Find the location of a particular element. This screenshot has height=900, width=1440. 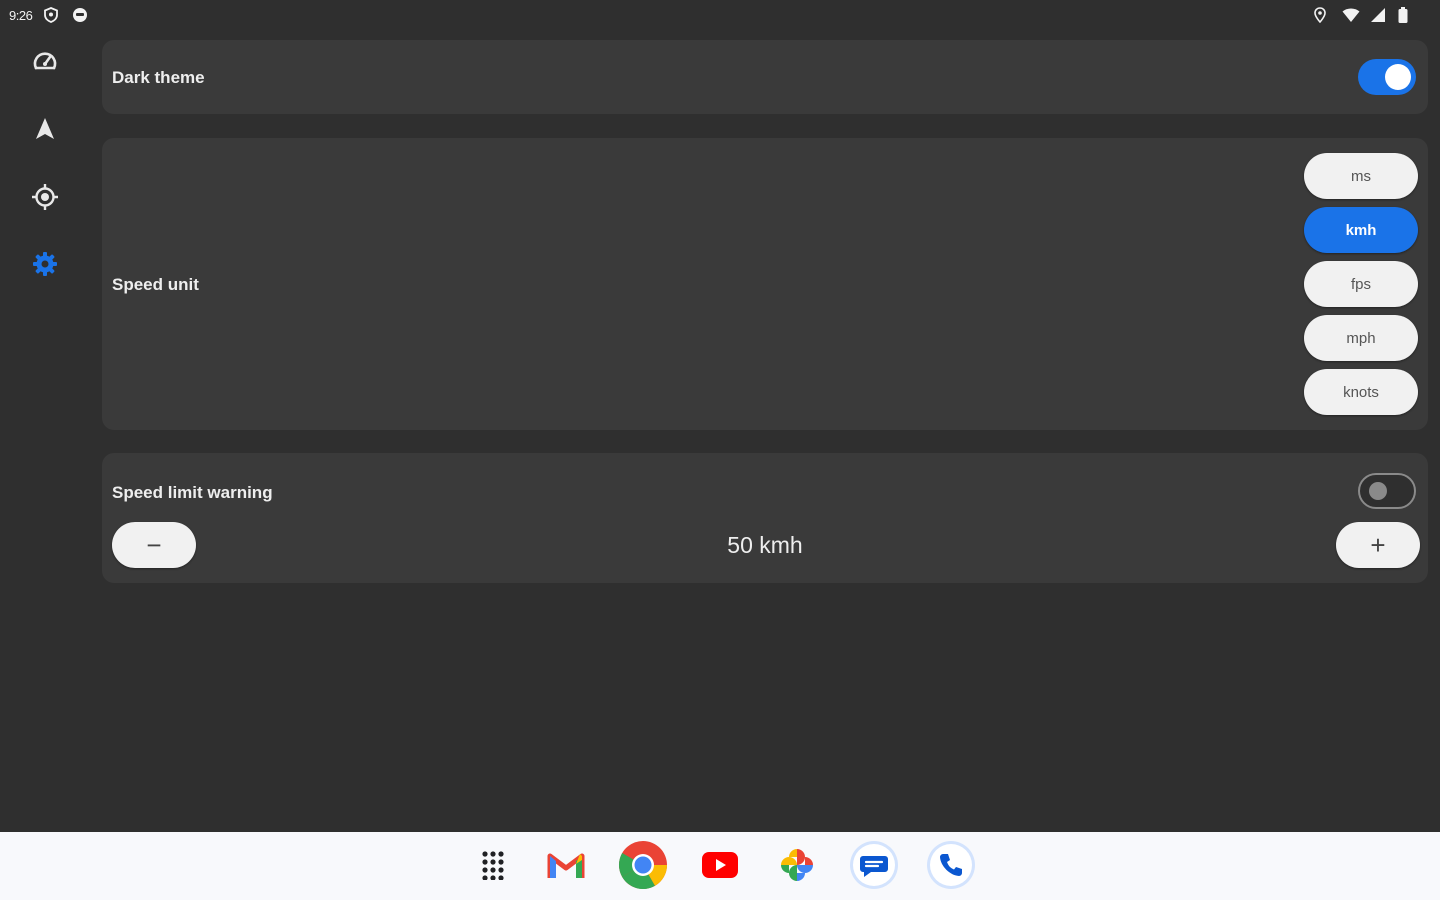

gmail-icon is located at coordinates (566, 867).